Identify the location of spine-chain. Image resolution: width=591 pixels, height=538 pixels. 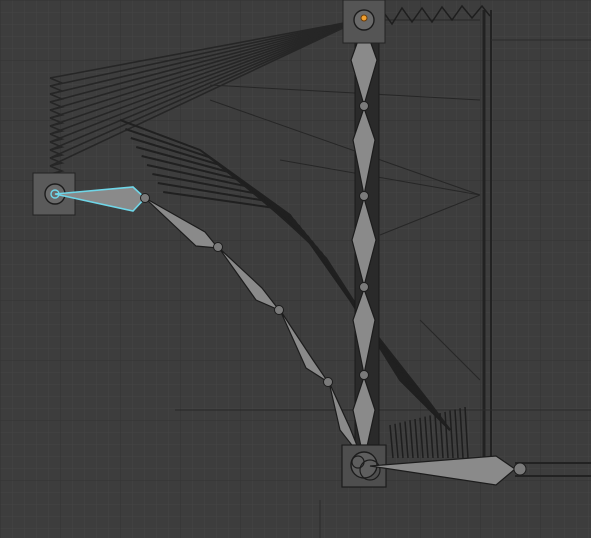
(365, 242).